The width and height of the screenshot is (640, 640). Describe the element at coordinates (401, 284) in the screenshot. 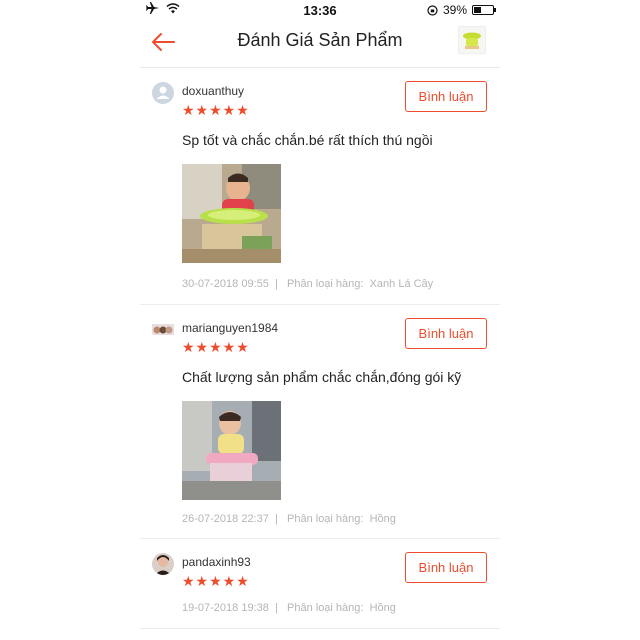

I see `variant-value: Xanh Lá Cây` at that location.